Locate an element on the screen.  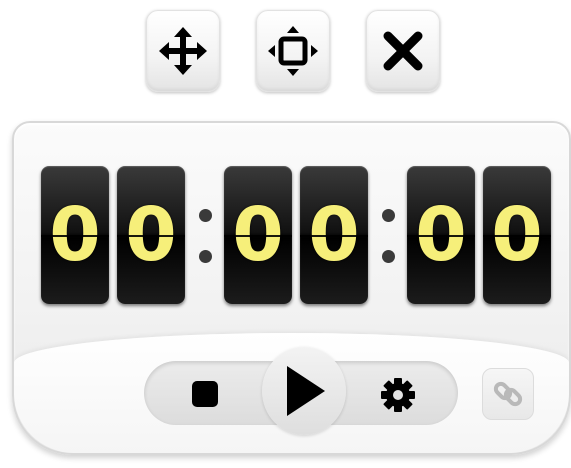
close-button is located at coordinates (403, 51).